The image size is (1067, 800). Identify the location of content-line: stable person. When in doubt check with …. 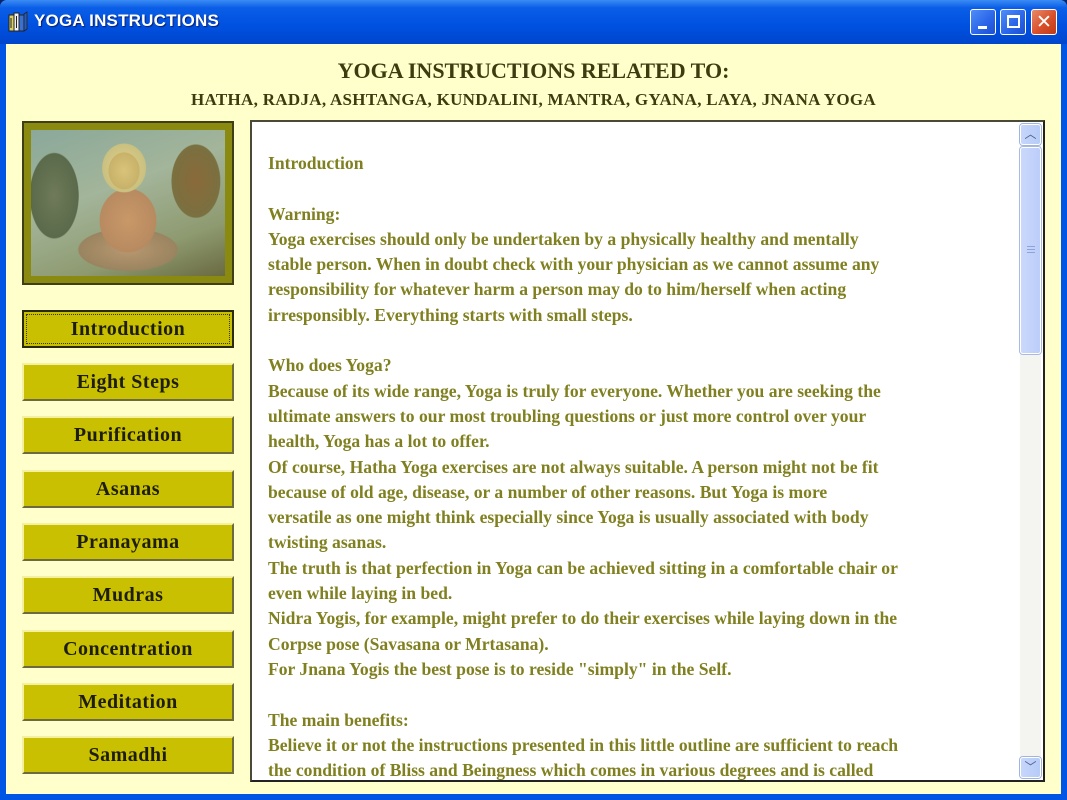
(574, 264).